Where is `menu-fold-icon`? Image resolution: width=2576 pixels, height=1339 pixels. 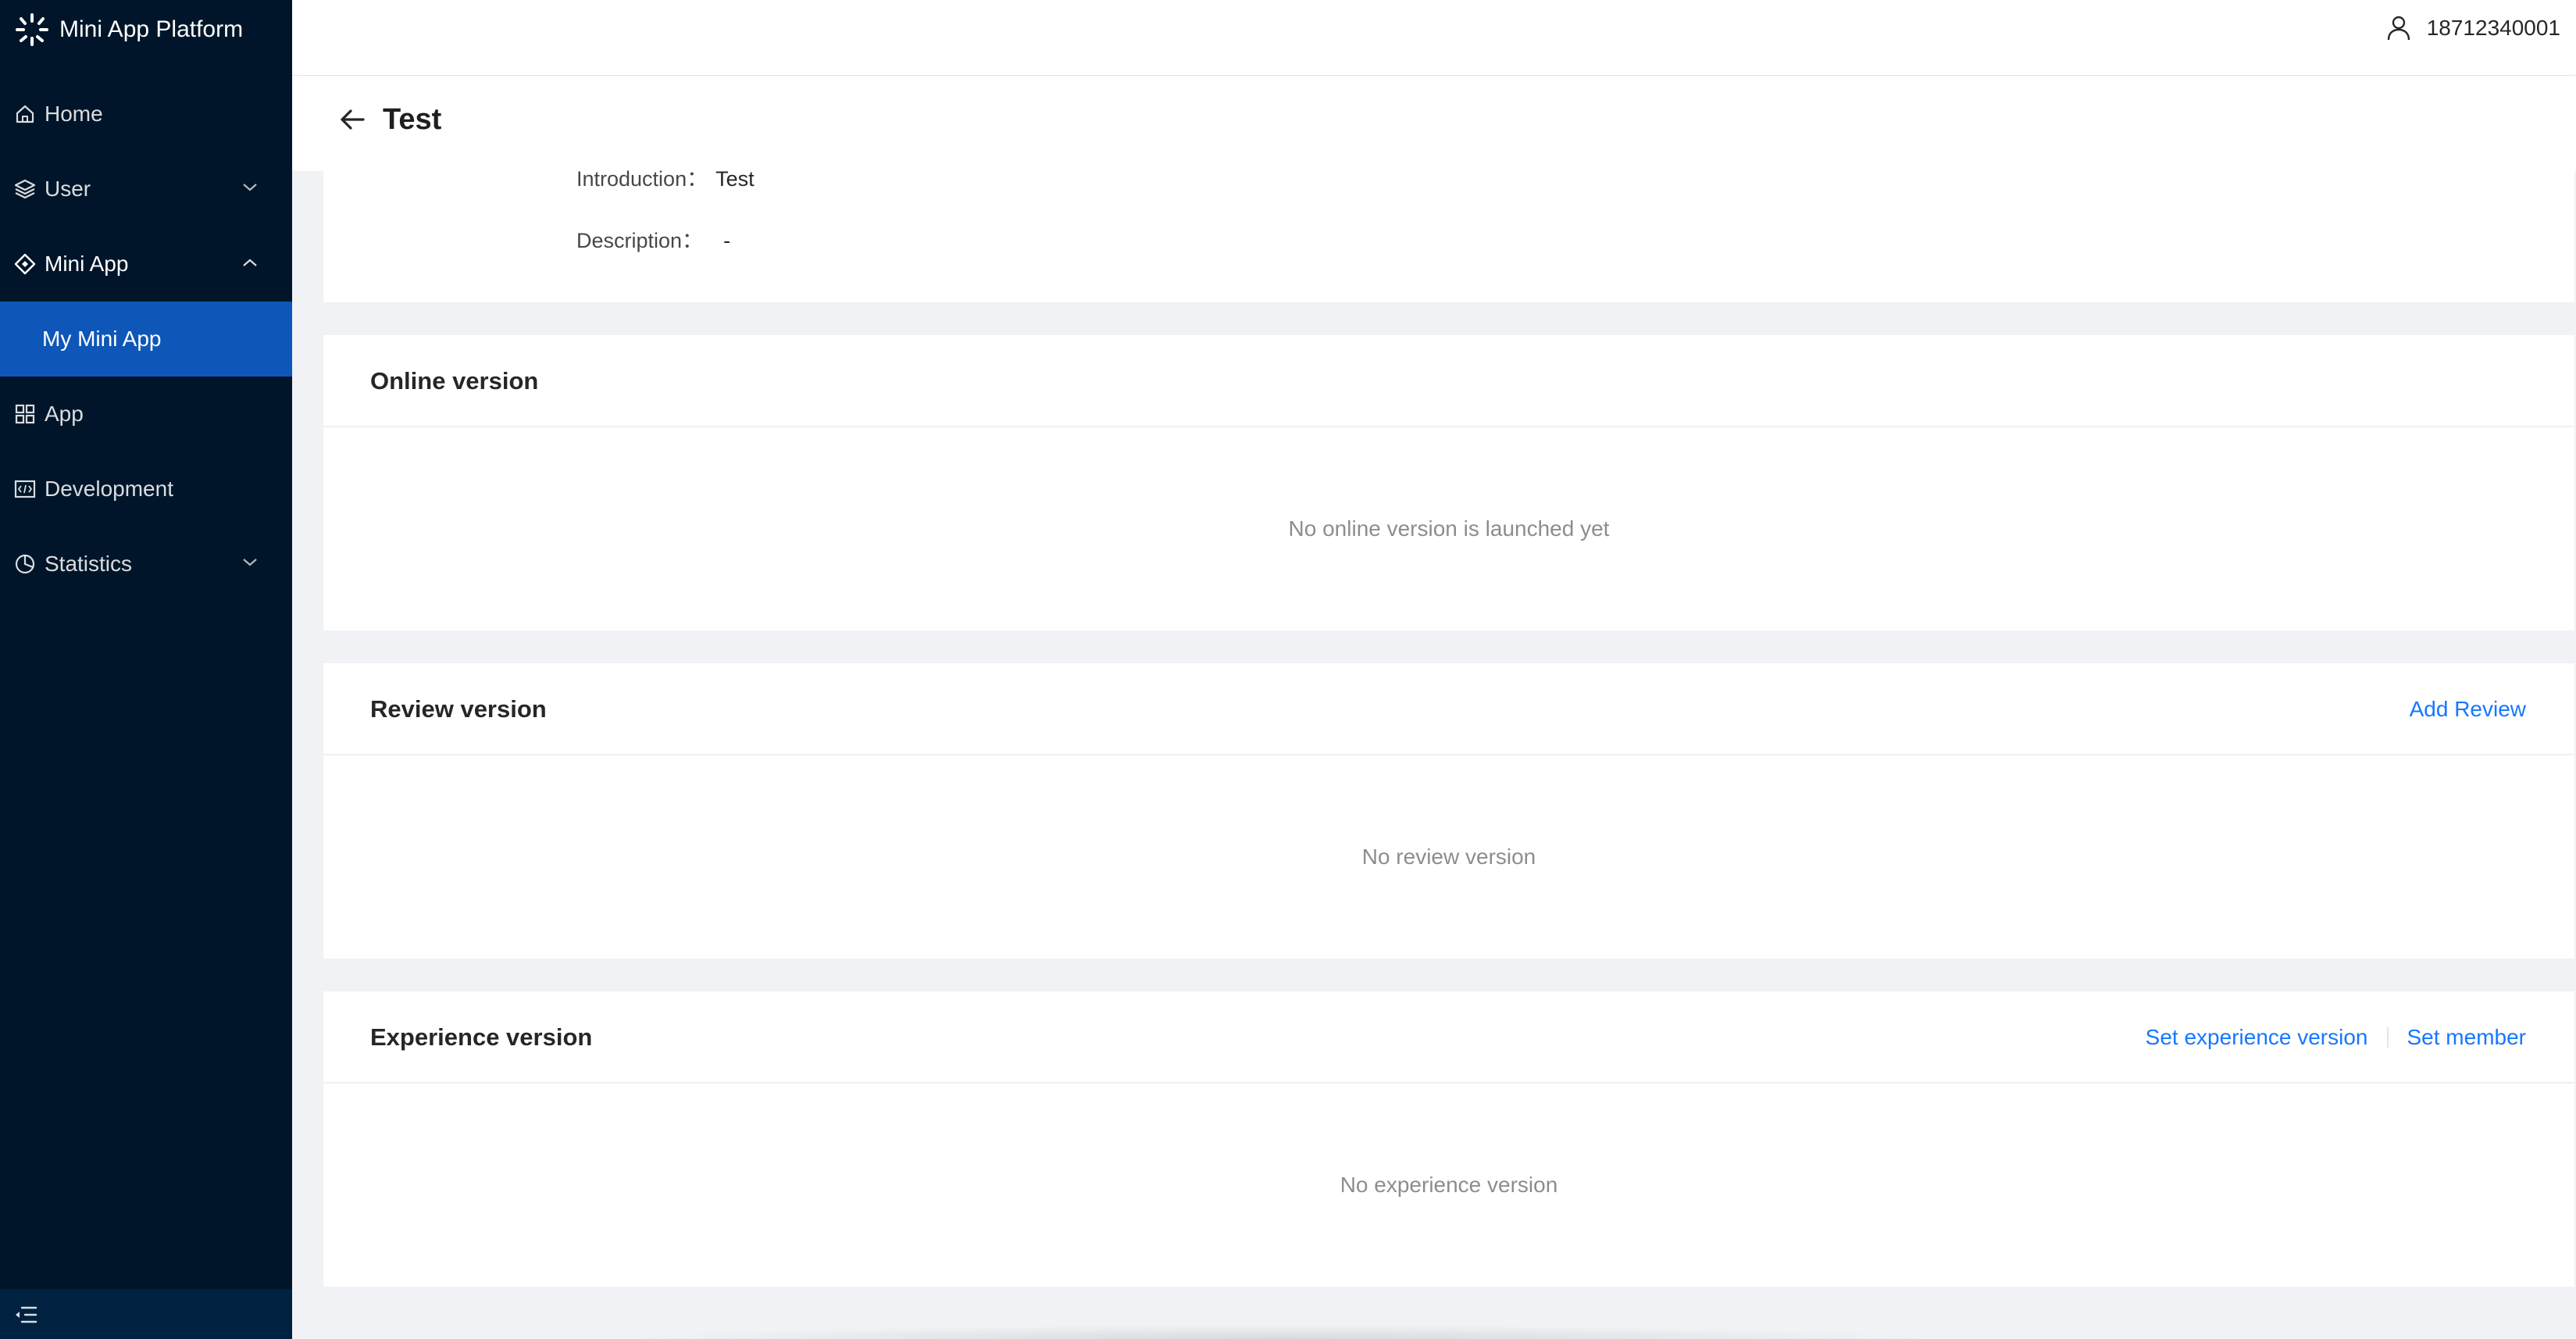 menu-fold-icon is located at coordinates (26, 1314).